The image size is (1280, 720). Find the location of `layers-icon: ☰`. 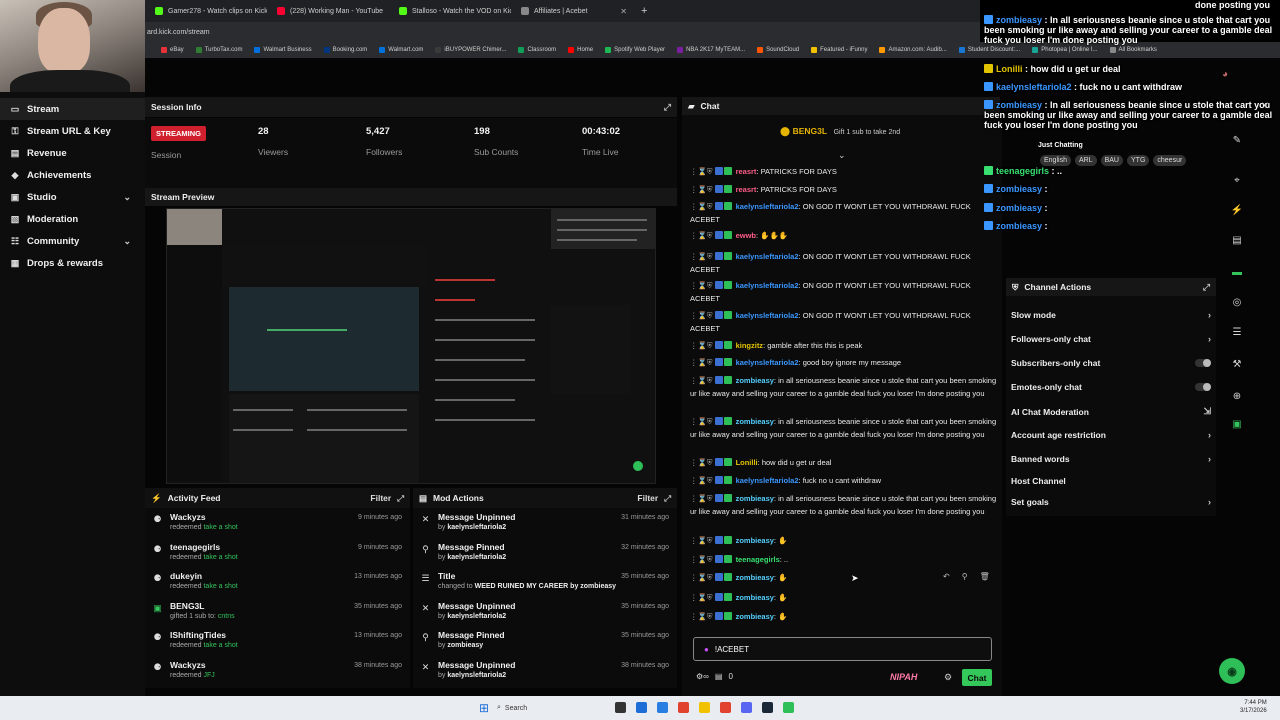

layers-icon: ☰ is located at coordinates (1237, 333).